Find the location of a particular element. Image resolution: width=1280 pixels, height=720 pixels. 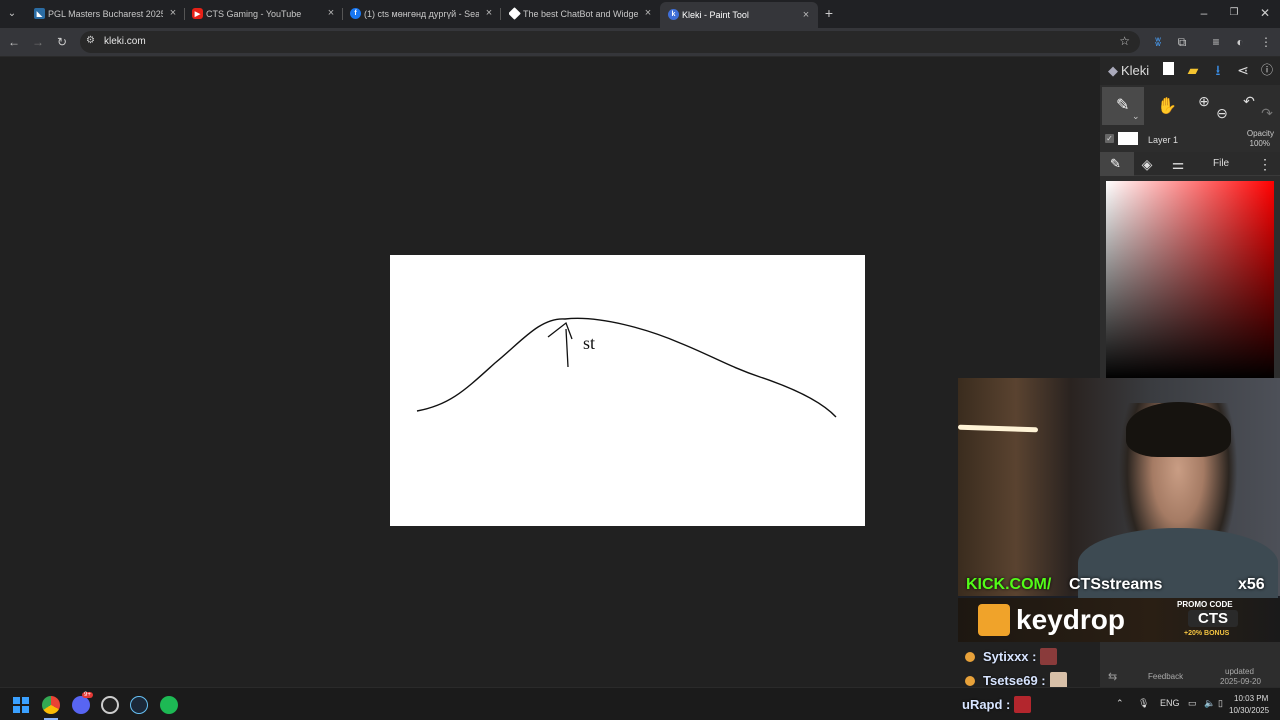

kleki-header: ◆ Kleki ▰ ⭳ ⋖ ⓘ is located at coordinates (1190, 71).